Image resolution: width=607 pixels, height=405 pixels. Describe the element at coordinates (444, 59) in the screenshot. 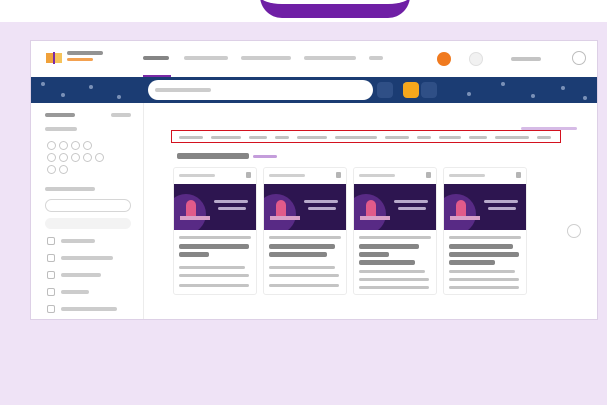

I see `create-button` at that location.